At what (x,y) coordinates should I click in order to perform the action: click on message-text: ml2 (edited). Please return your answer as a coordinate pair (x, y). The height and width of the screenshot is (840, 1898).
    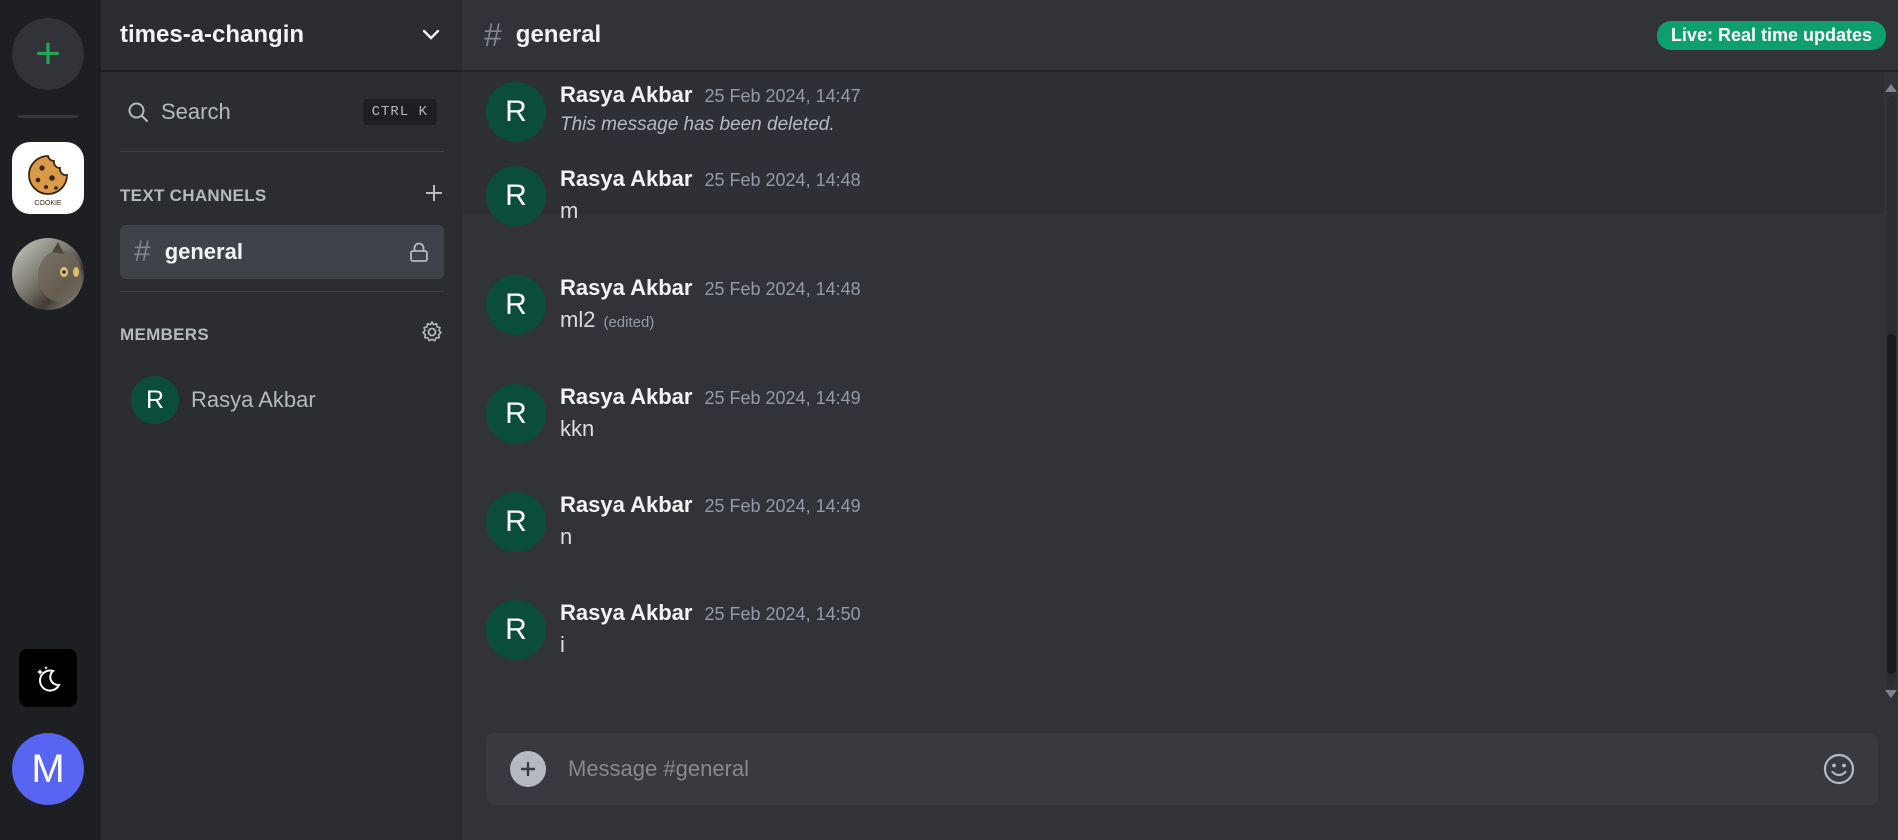
    Looking at the image, I should click on (710, 320).